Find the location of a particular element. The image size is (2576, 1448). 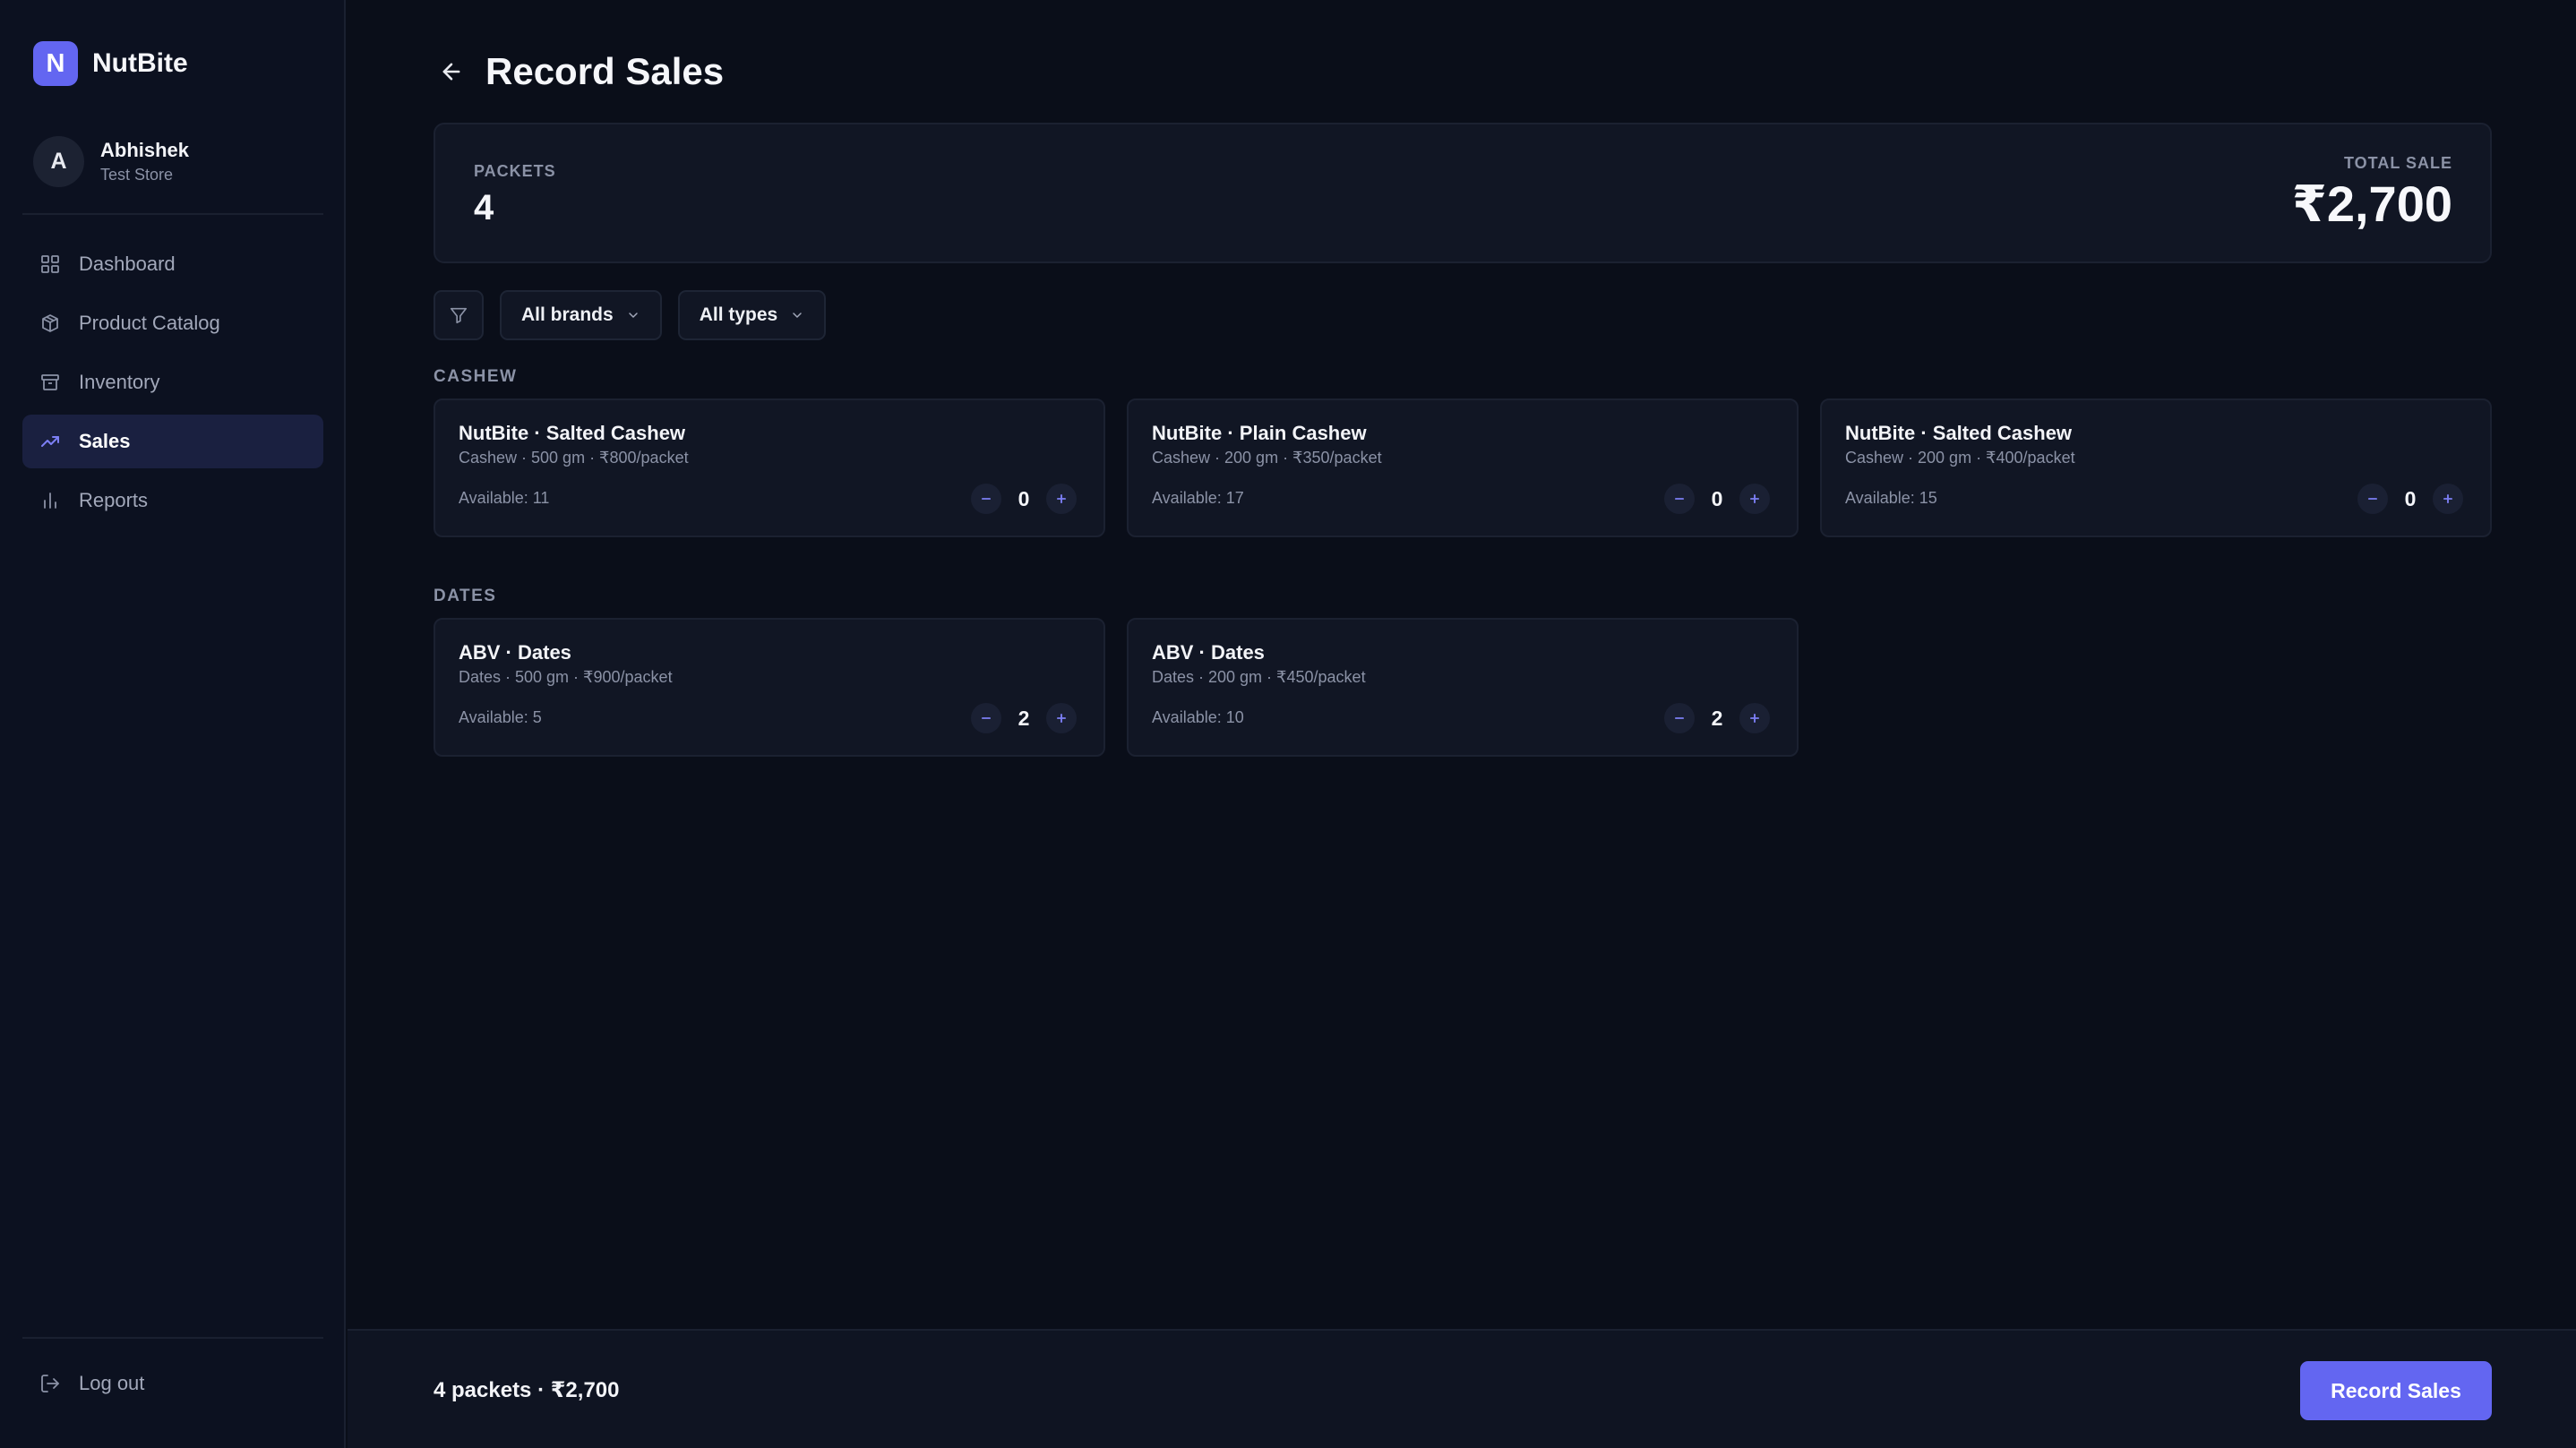

brand-name: NutBite is located at coordinates (140, 63).